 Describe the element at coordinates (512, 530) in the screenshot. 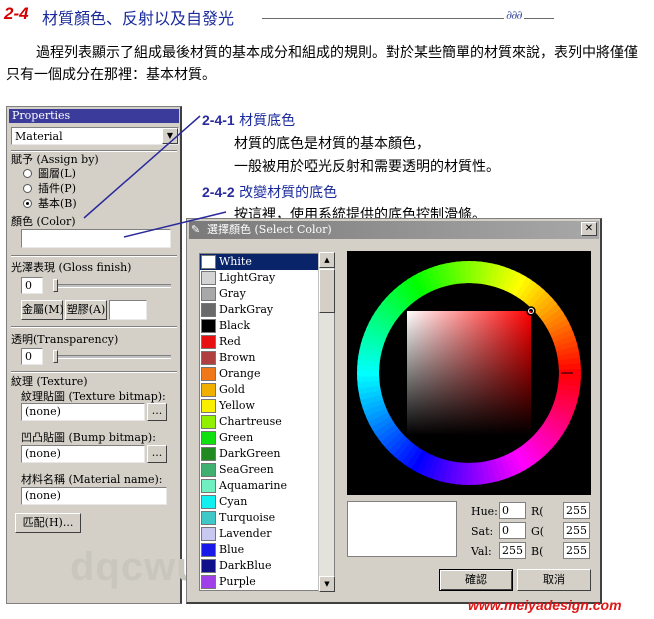

I see `sat-field: 0` at that location.